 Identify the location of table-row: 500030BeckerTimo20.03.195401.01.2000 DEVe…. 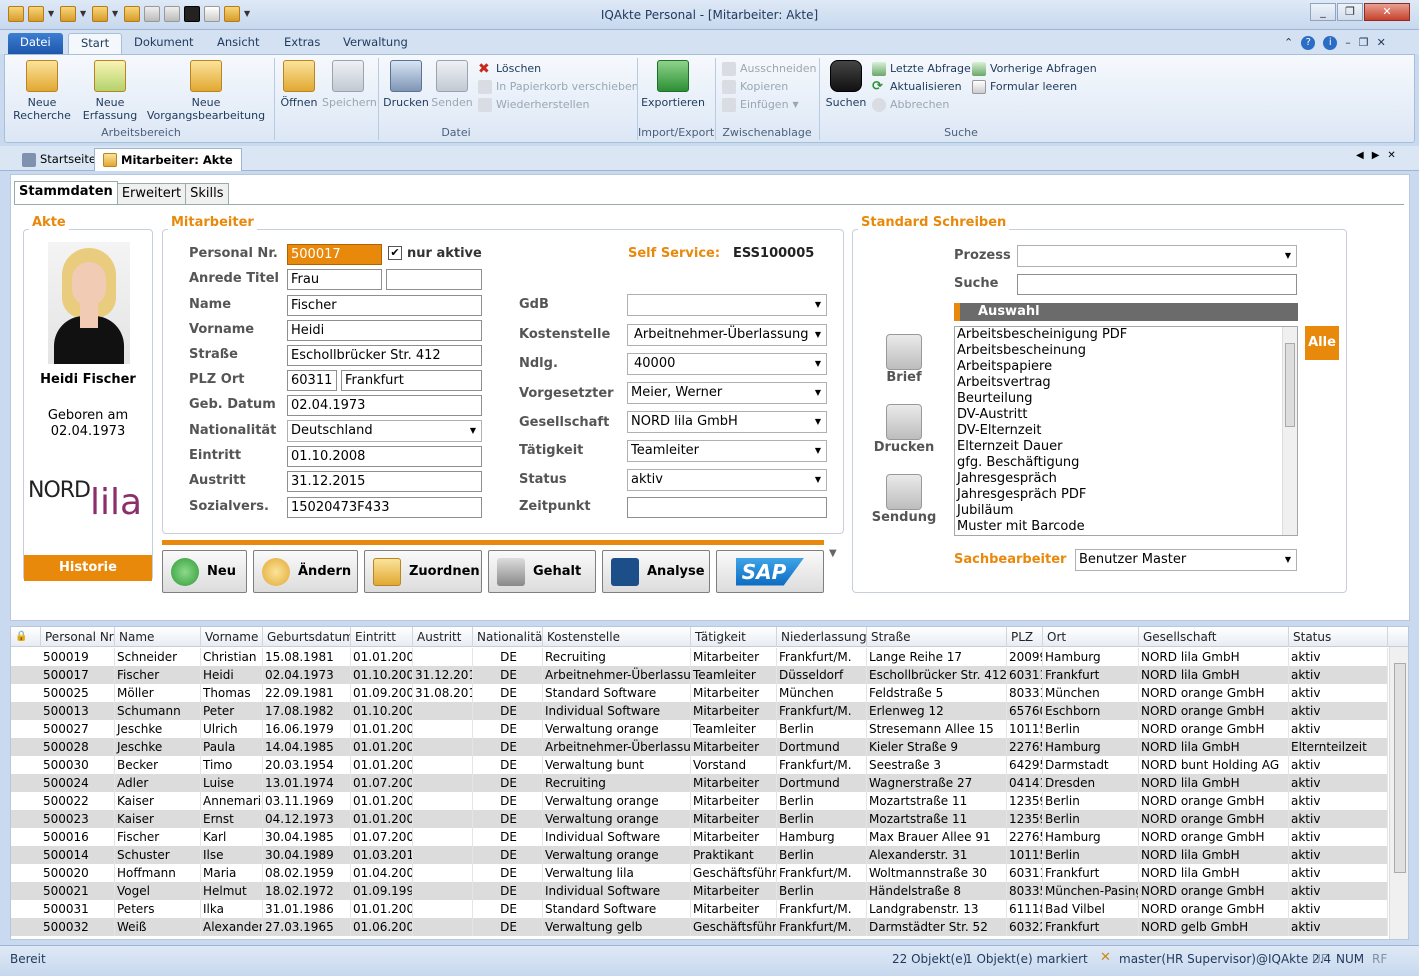
(699, 765).